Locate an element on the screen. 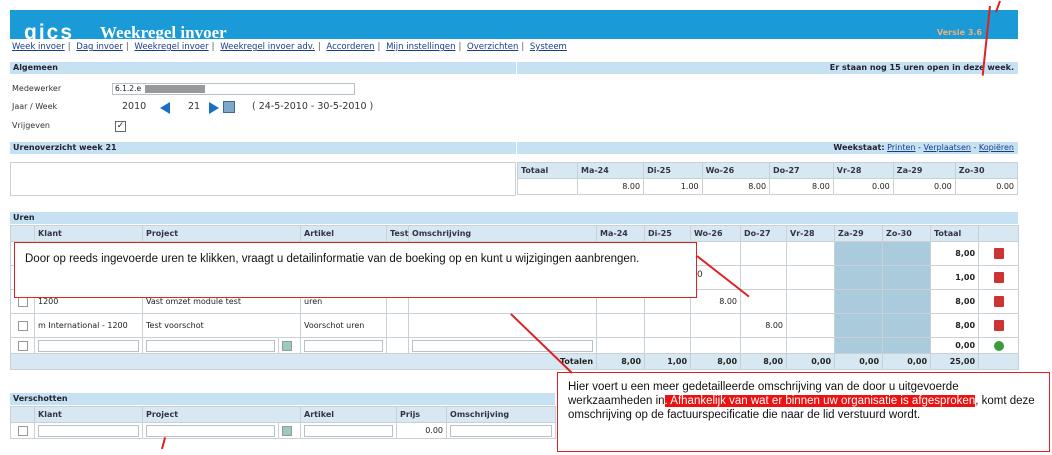  row-value-fragment: 0 is located at coordinates (700, 275).